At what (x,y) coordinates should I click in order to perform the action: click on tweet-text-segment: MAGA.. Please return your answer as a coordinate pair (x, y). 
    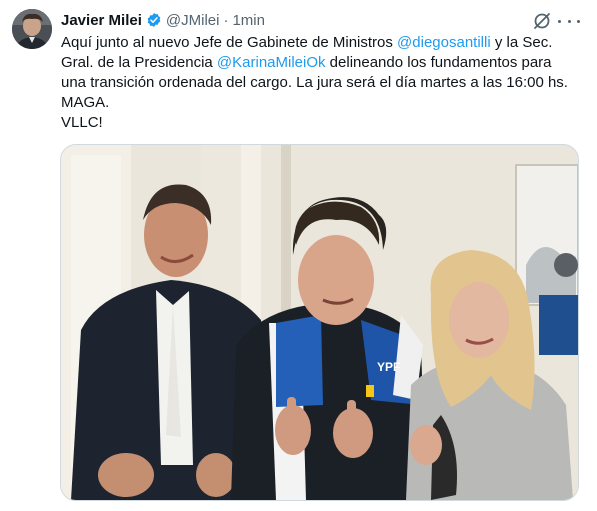
    Looking at the image, I should click on (85, 102).